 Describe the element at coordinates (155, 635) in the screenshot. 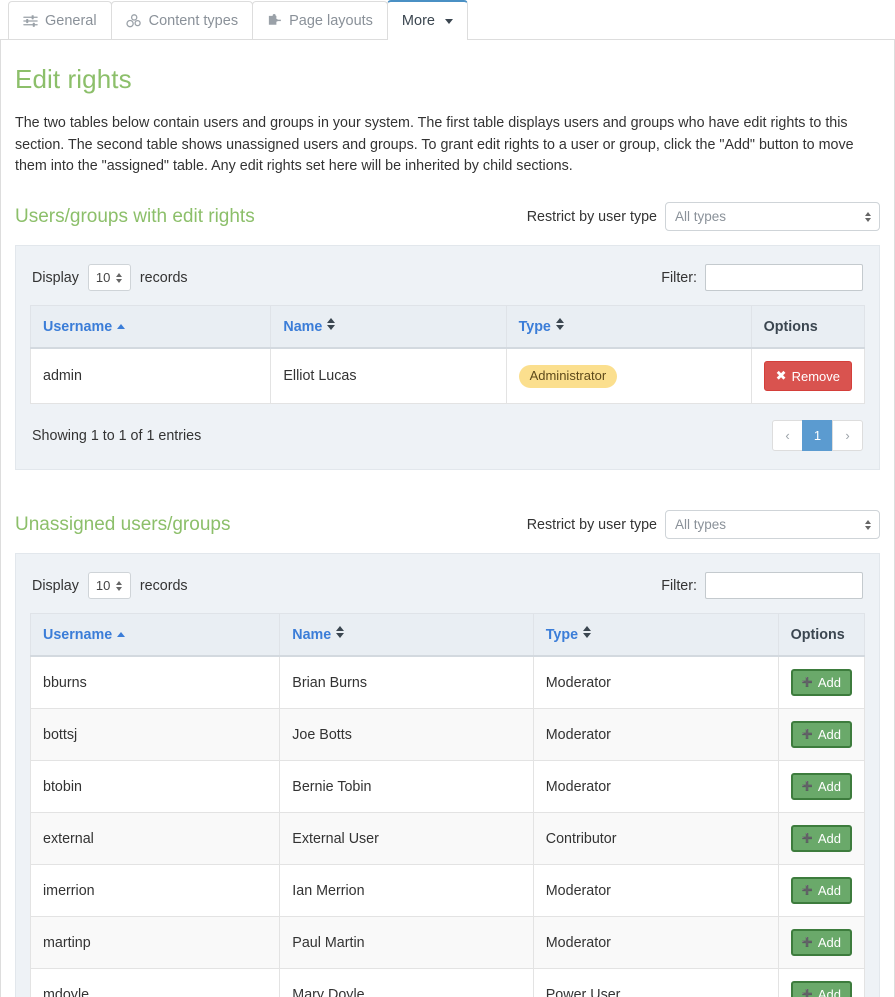

I see `unassigned-col-username: Username` at that location.